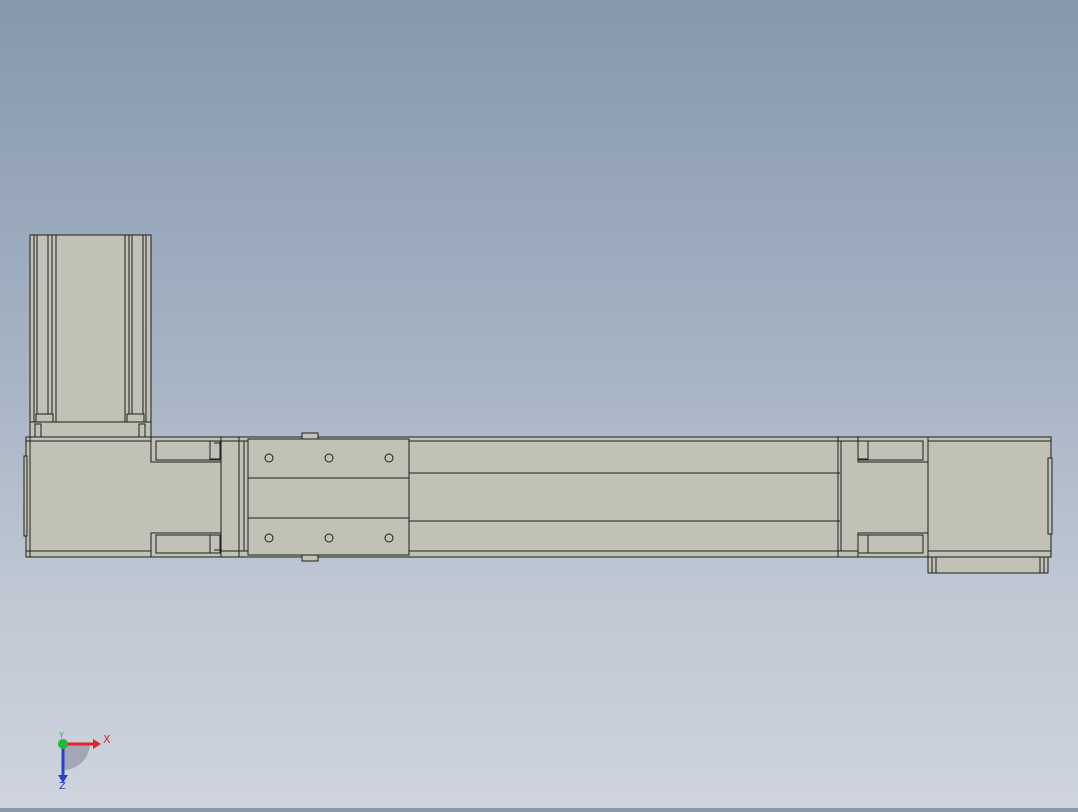 The width and height of the screenshot is (1078, 812). Describe the element at coordinates (61, 735) in the screenshot. I see `y-axis-label: Y` at that location.